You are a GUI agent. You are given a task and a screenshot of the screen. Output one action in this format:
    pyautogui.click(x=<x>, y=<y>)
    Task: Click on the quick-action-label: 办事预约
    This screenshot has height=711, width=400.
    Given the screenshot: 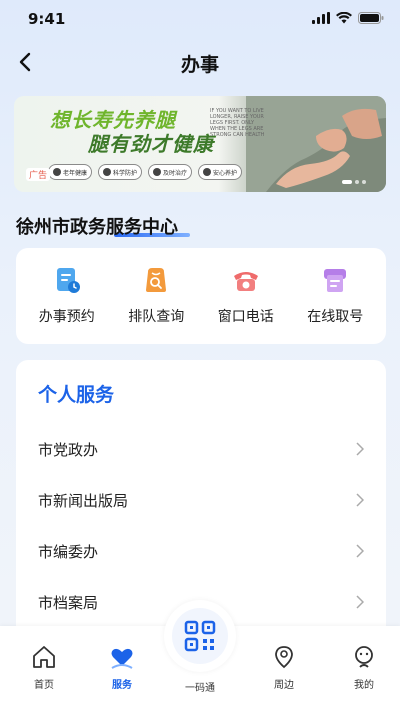 What is the action you would take?
    pyautogui.click(x=66, y=317)
    